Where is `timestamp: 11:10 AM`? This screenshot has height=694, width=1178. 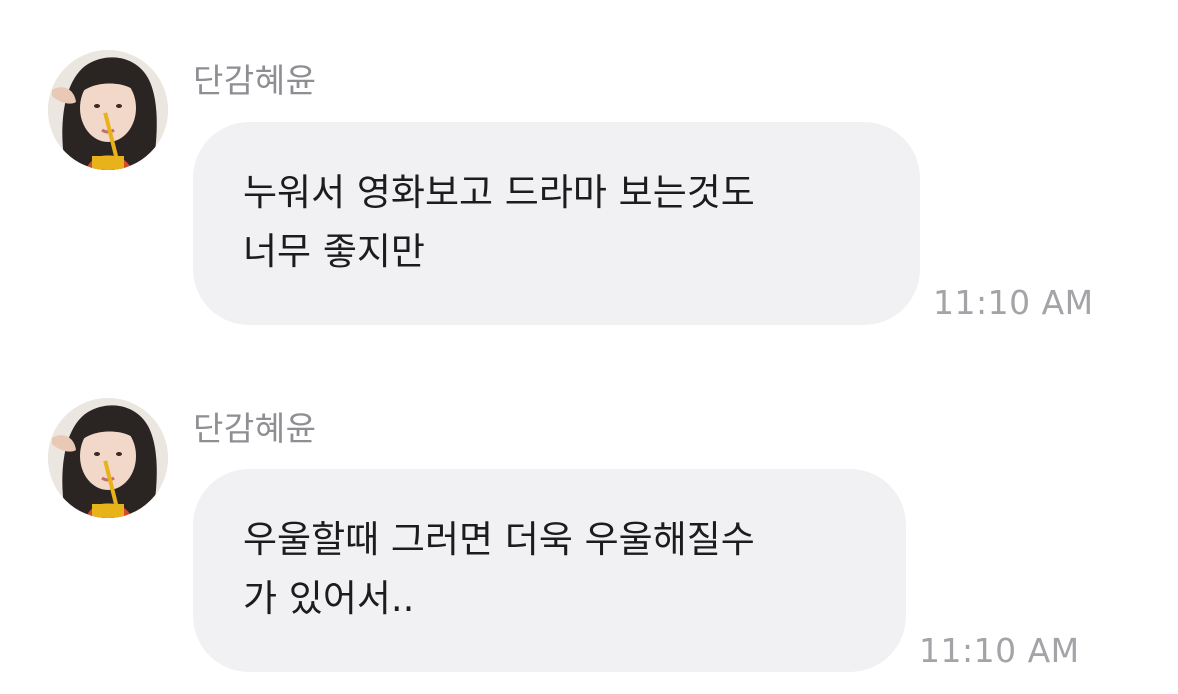 timestamp: 11:10 AM is located at coordinates (999, 650).